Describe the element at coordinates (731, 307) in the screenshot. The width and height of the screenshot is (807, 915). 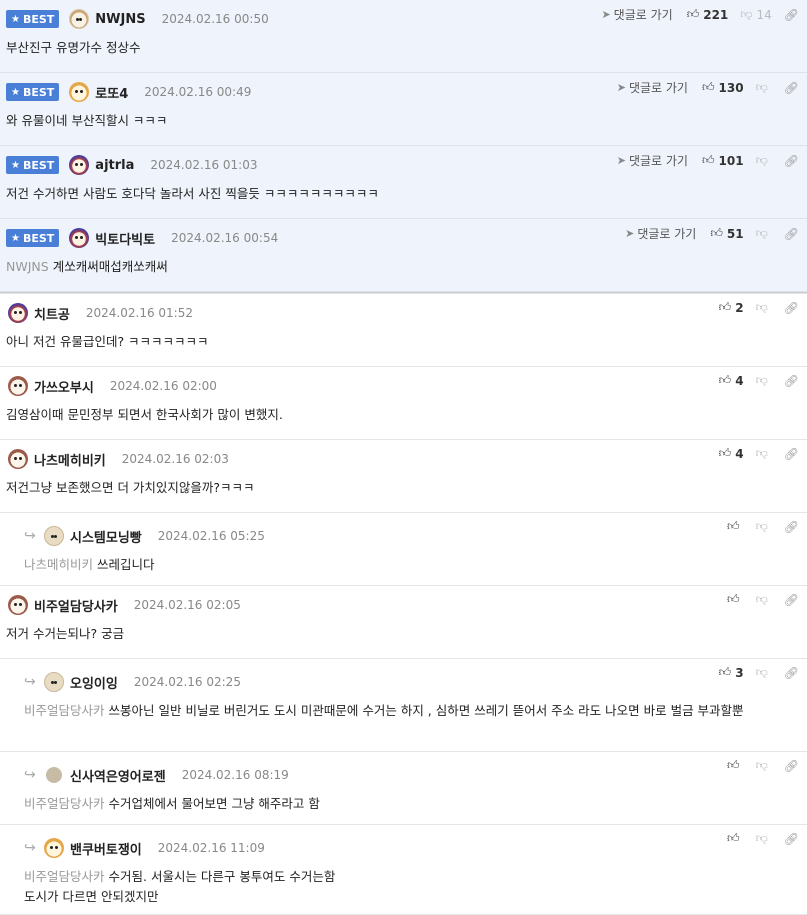
I see `upvote-button: 👍︎ 2` at that location.